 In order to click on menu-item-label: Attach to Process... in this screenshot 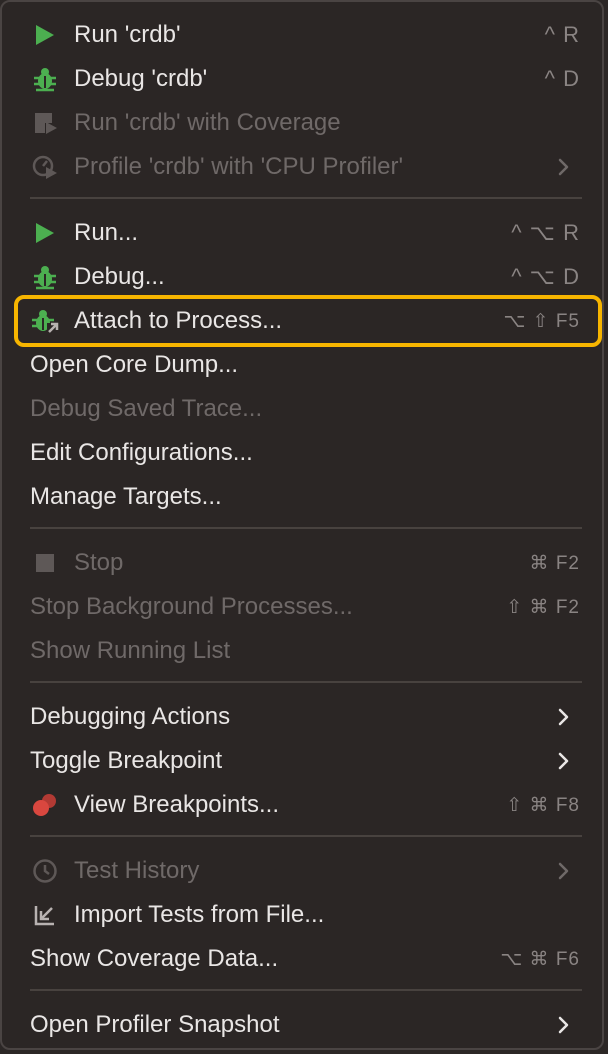, I will do `click(178, 320)`.